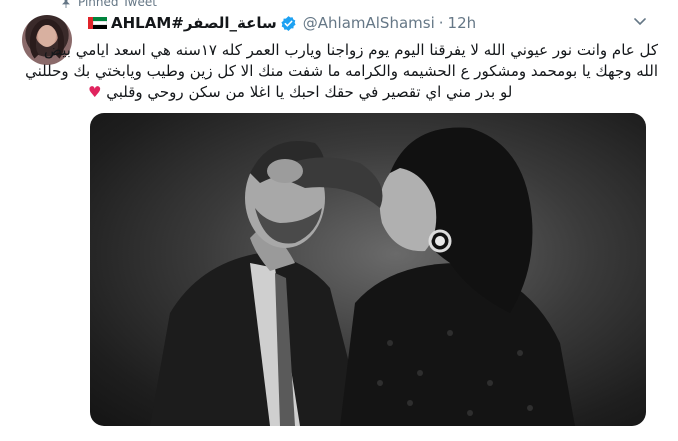  Describe the element at coordinates (97, 23) in the screenshot. I see `uae-flag-icon` at that location.